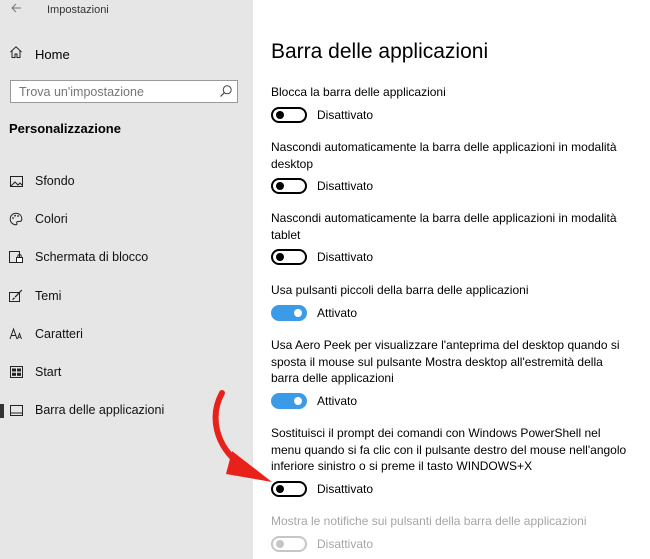  I want to click on font-icon, so click(16, 334).